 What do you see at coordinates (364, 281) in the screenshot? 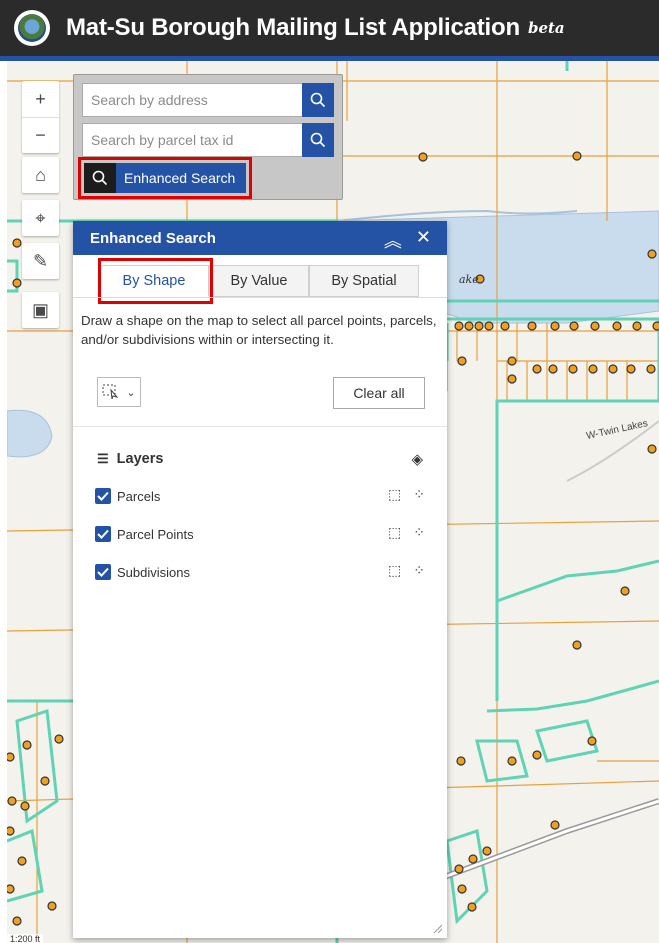
I see `tab-by-spatial: By Spatial` at bounding box center [364, 281].